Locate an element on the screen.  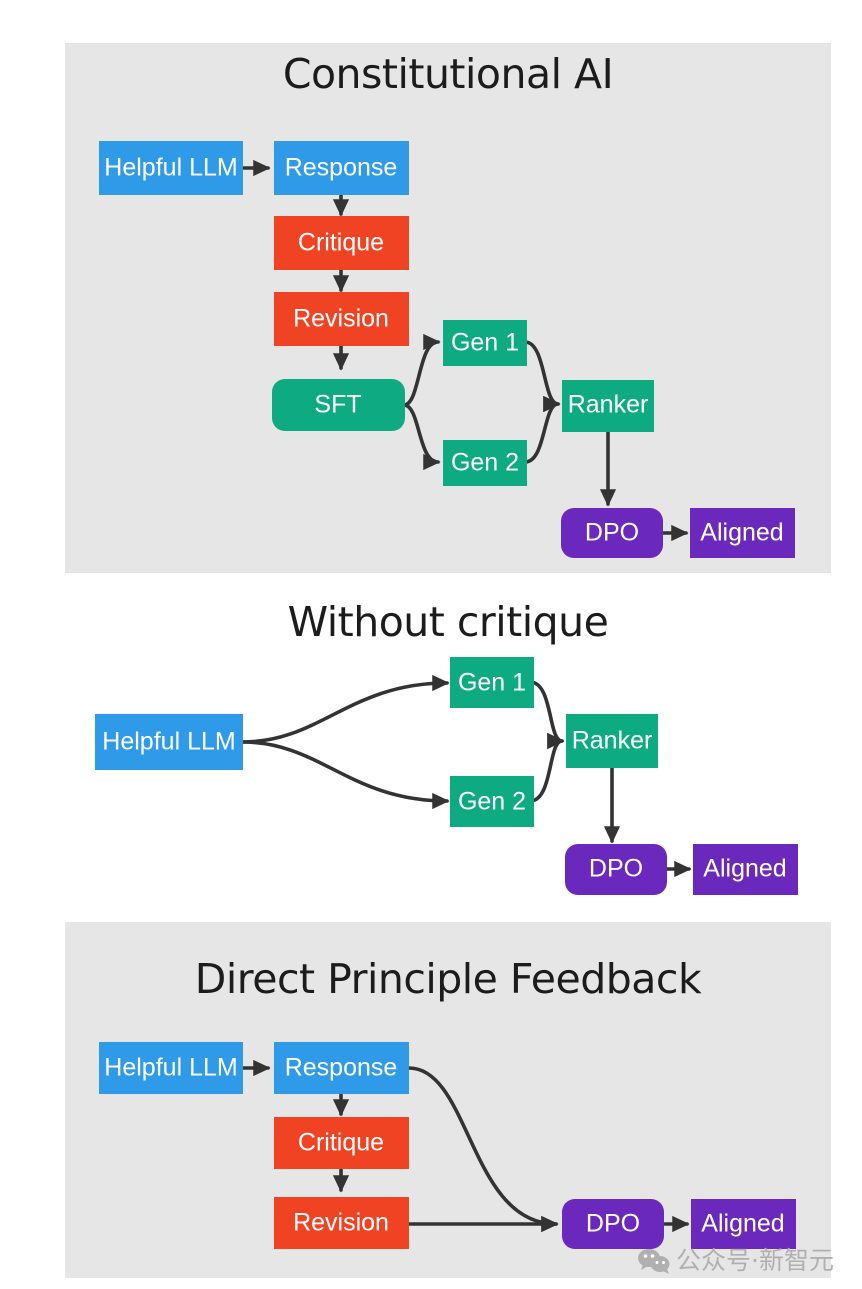
node-ranker-without-critique: Ranker is located at coordinates (612, 741).